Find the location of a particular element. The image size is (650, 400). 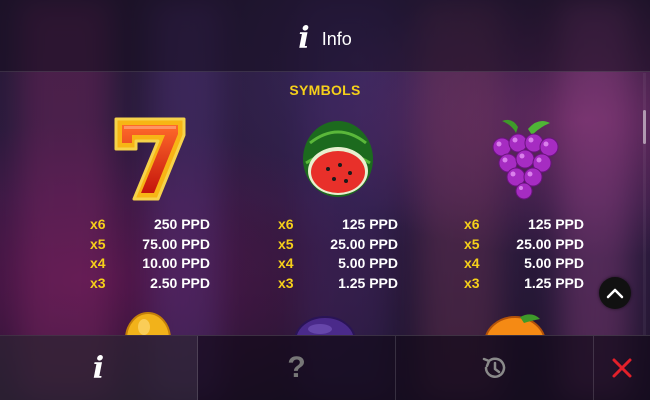

history-icon is located at coordinates (493, 367).